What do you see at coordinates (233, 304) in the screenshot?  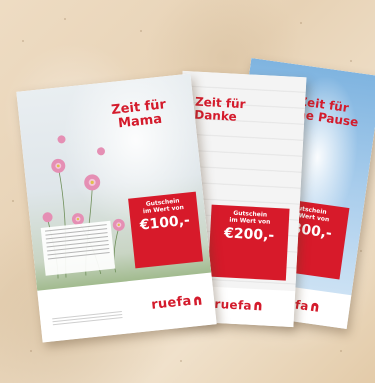 I see `logo-text: ruefa` at bounding box center [233, 304].